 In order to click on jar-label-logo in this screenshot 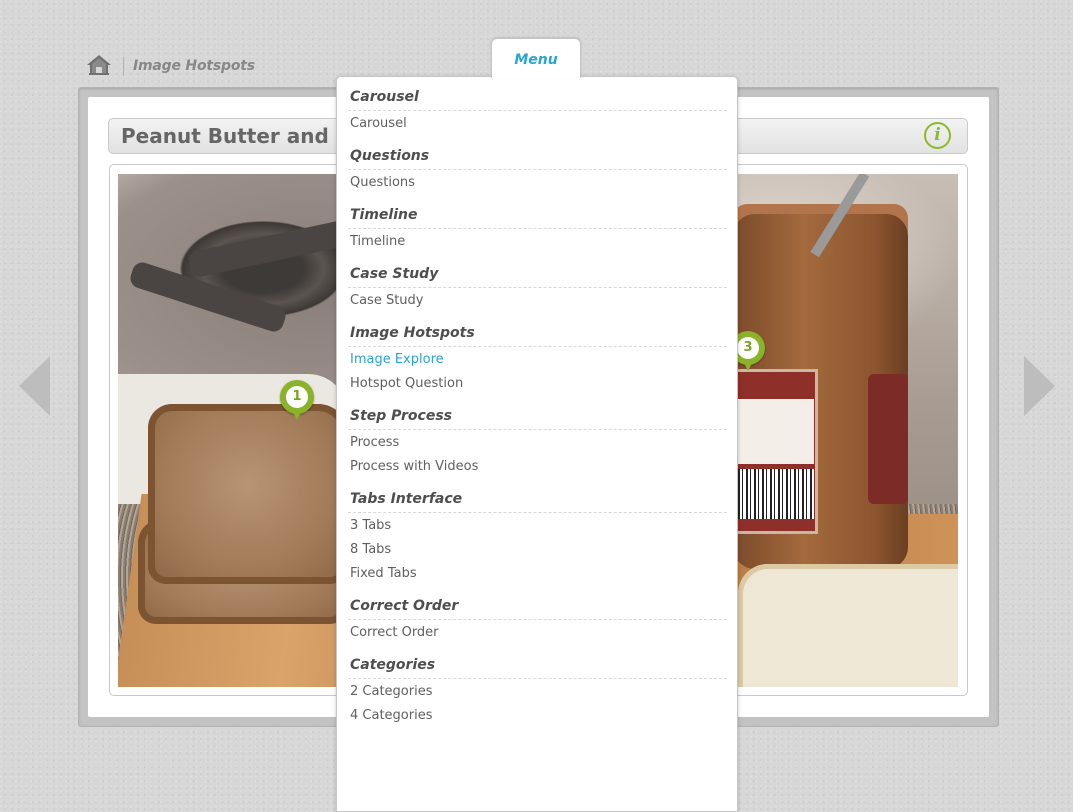, I will do `click(888, 439)`.